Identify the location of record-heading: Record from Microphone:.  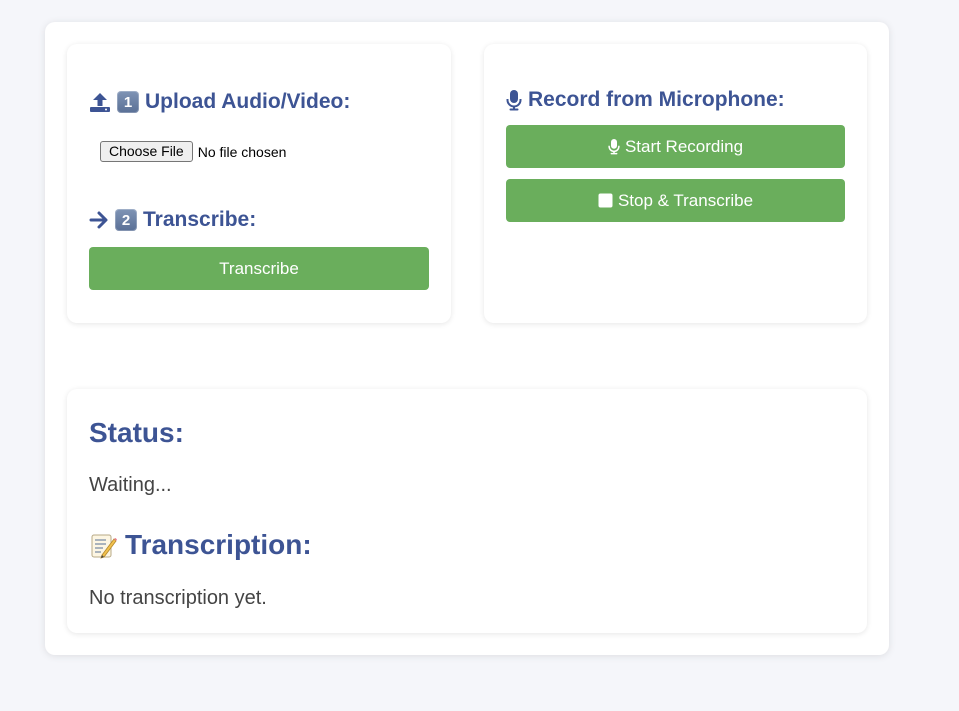
(645, 100).